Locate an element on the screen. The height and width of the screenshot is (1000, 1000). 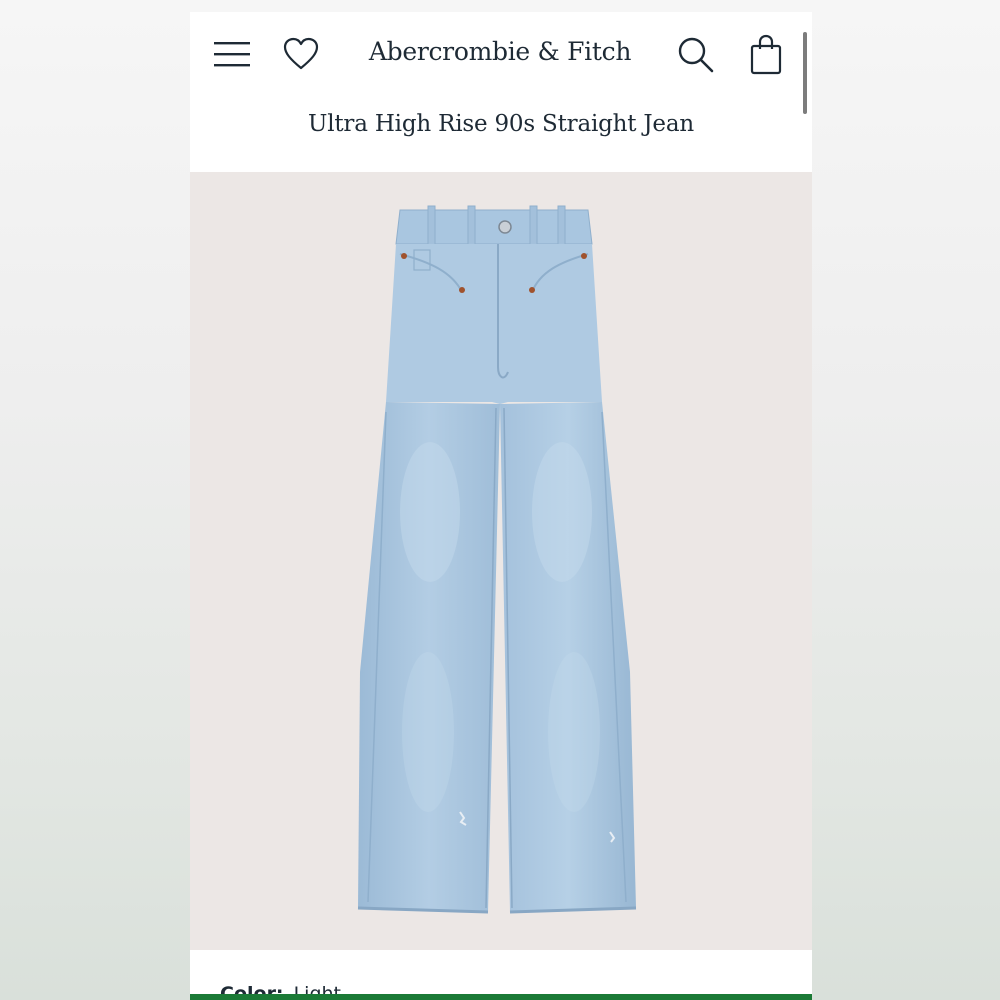
shopping-bag-icon is located at coordinates (766, 55).